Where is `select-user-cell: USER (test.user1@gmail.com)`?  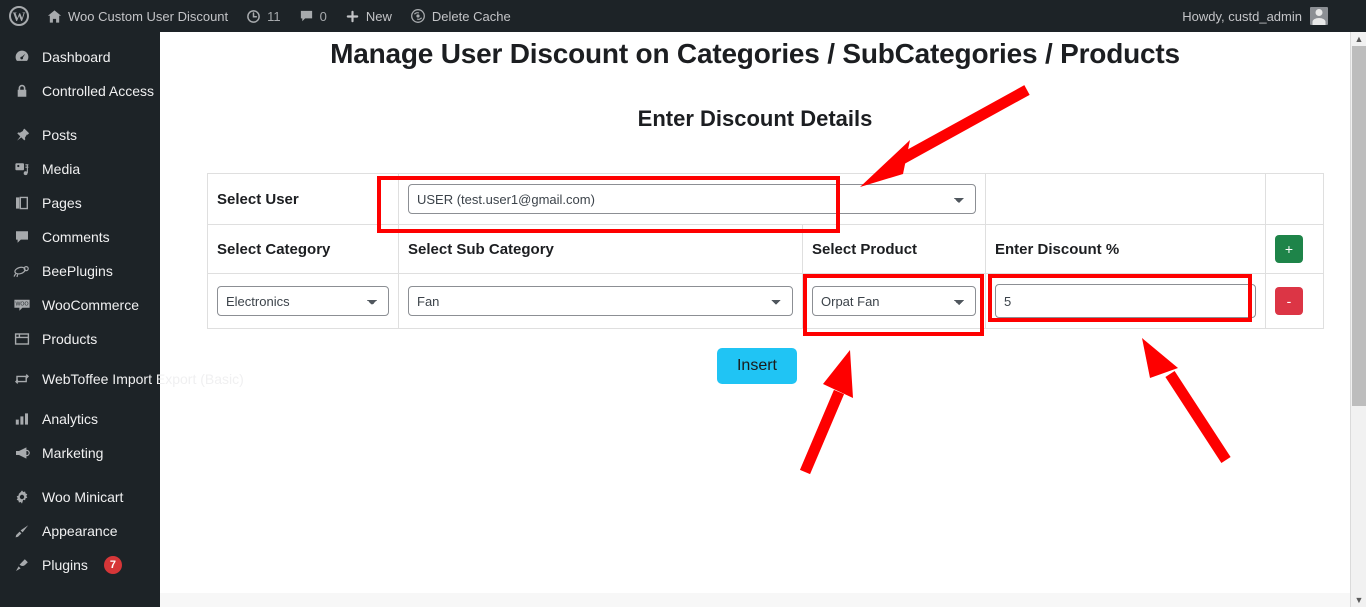
select-user-cell: USER (test.user1@gmail.com) is located at coordinates (692, 199).